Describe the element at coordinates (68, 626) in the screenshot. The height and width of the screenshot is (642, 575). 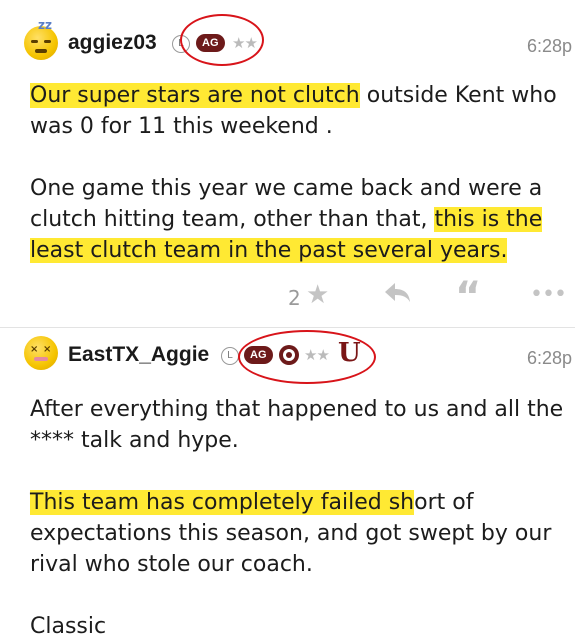
I see `text: Classic` at that location.